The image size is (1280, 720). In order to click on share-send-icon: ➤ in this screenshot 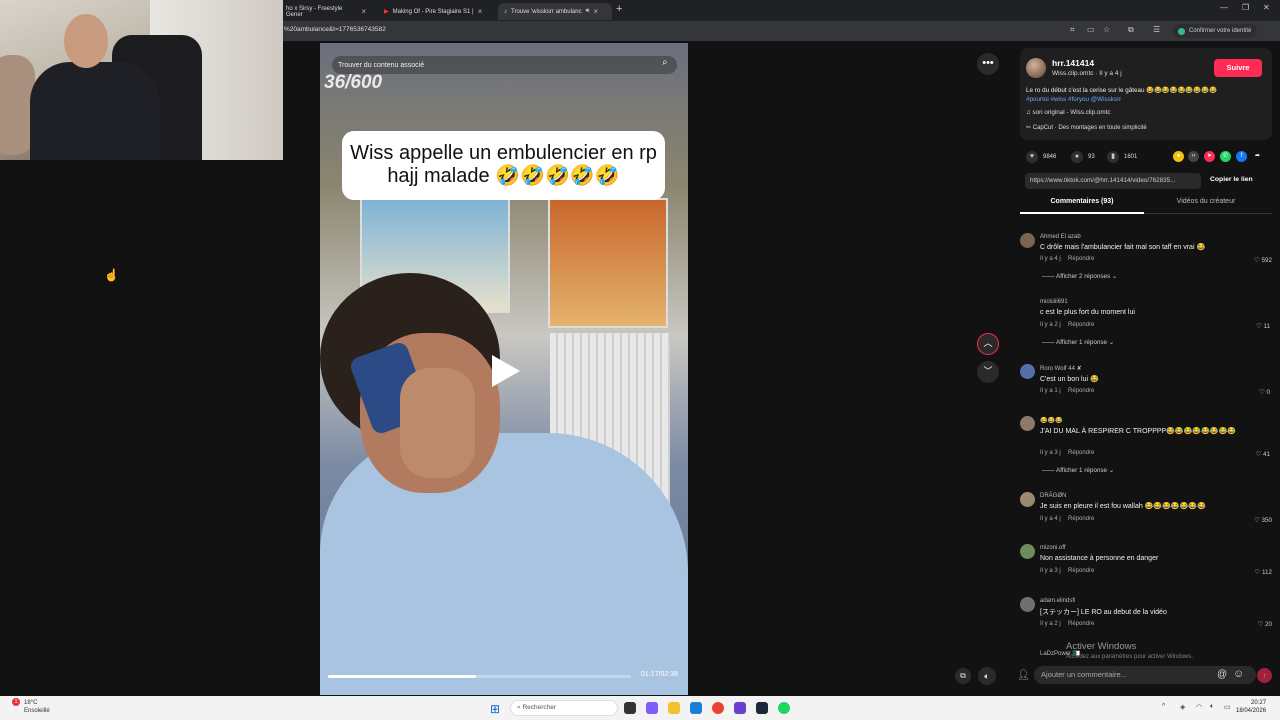, I will do `click(1209, 156)`.